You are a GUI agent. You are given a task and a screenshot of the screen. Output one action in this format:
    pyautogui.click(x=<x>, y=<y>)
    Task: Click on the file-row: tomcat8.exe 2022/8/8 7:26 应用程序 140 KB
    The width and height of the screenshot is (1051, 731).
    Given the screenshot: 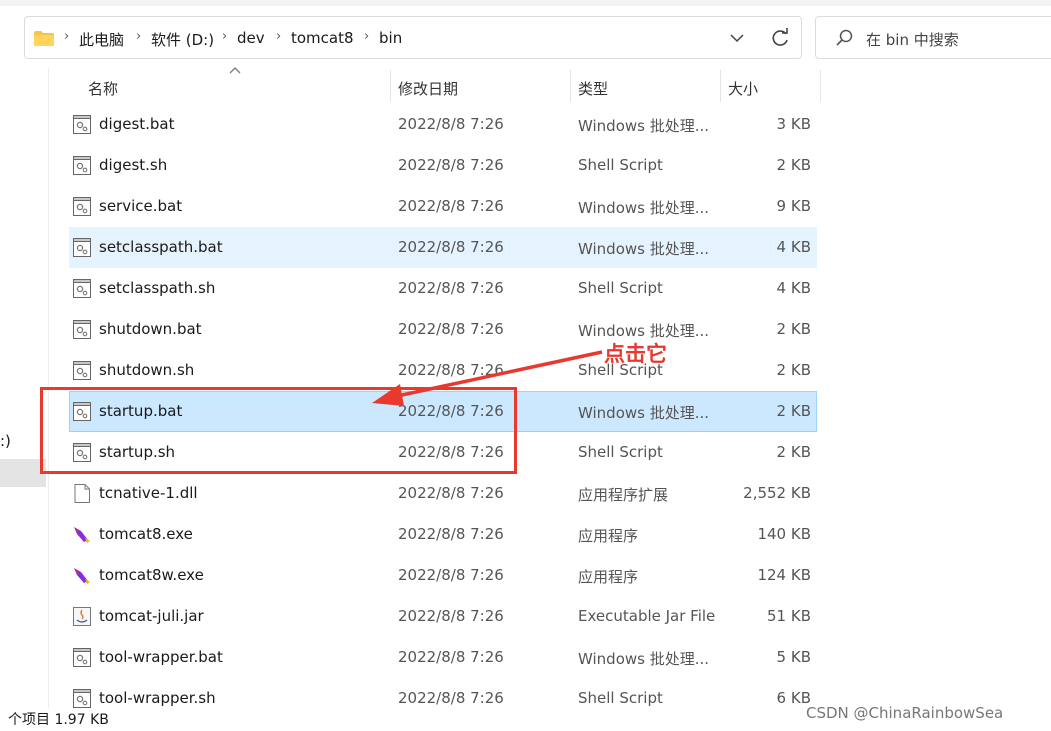 What is the action you would take?
    pyautogui.click(x=443, y=534)
    